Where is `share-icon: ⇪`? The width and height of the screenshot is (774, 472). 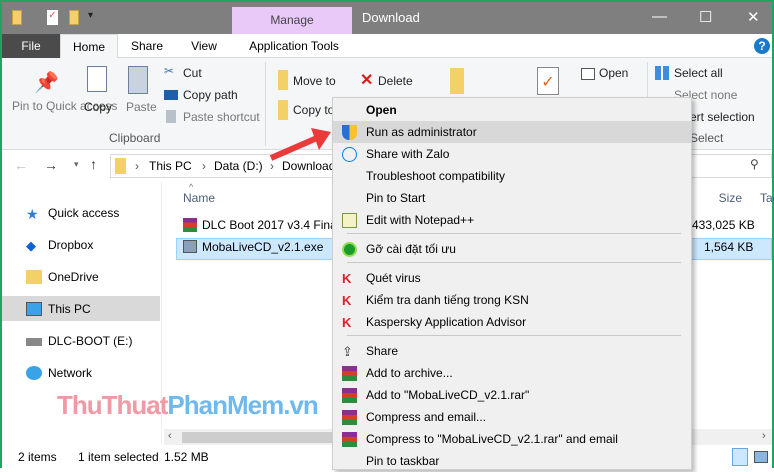 share-icon: ⇪ is located at coordinates (347, 351).